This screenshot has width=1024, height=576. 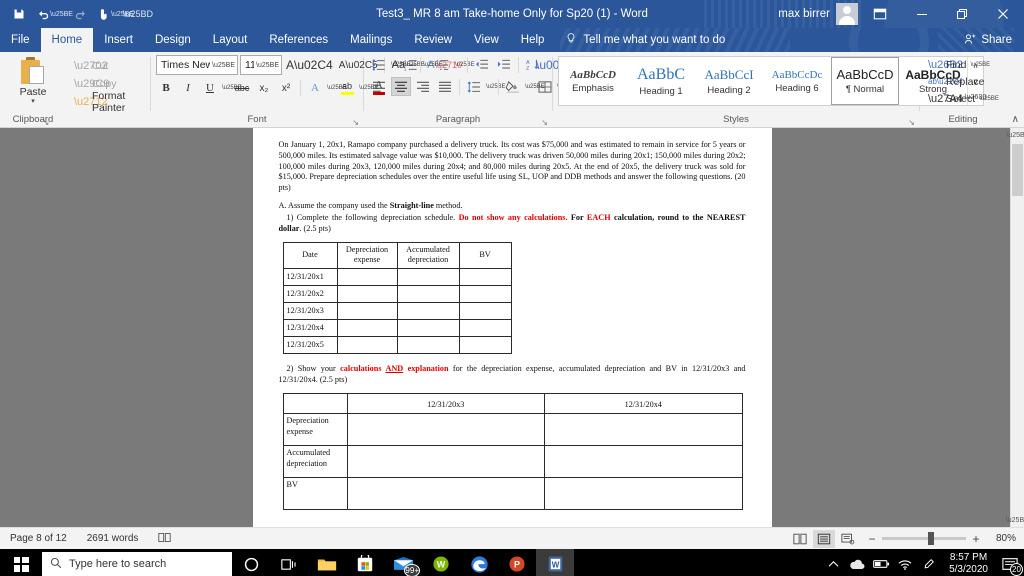 What do you see at coordinates (355, 122) in the screenshot?
I see `font-dialog-launcher-icon: ↘` at bounding box center [355, 122].